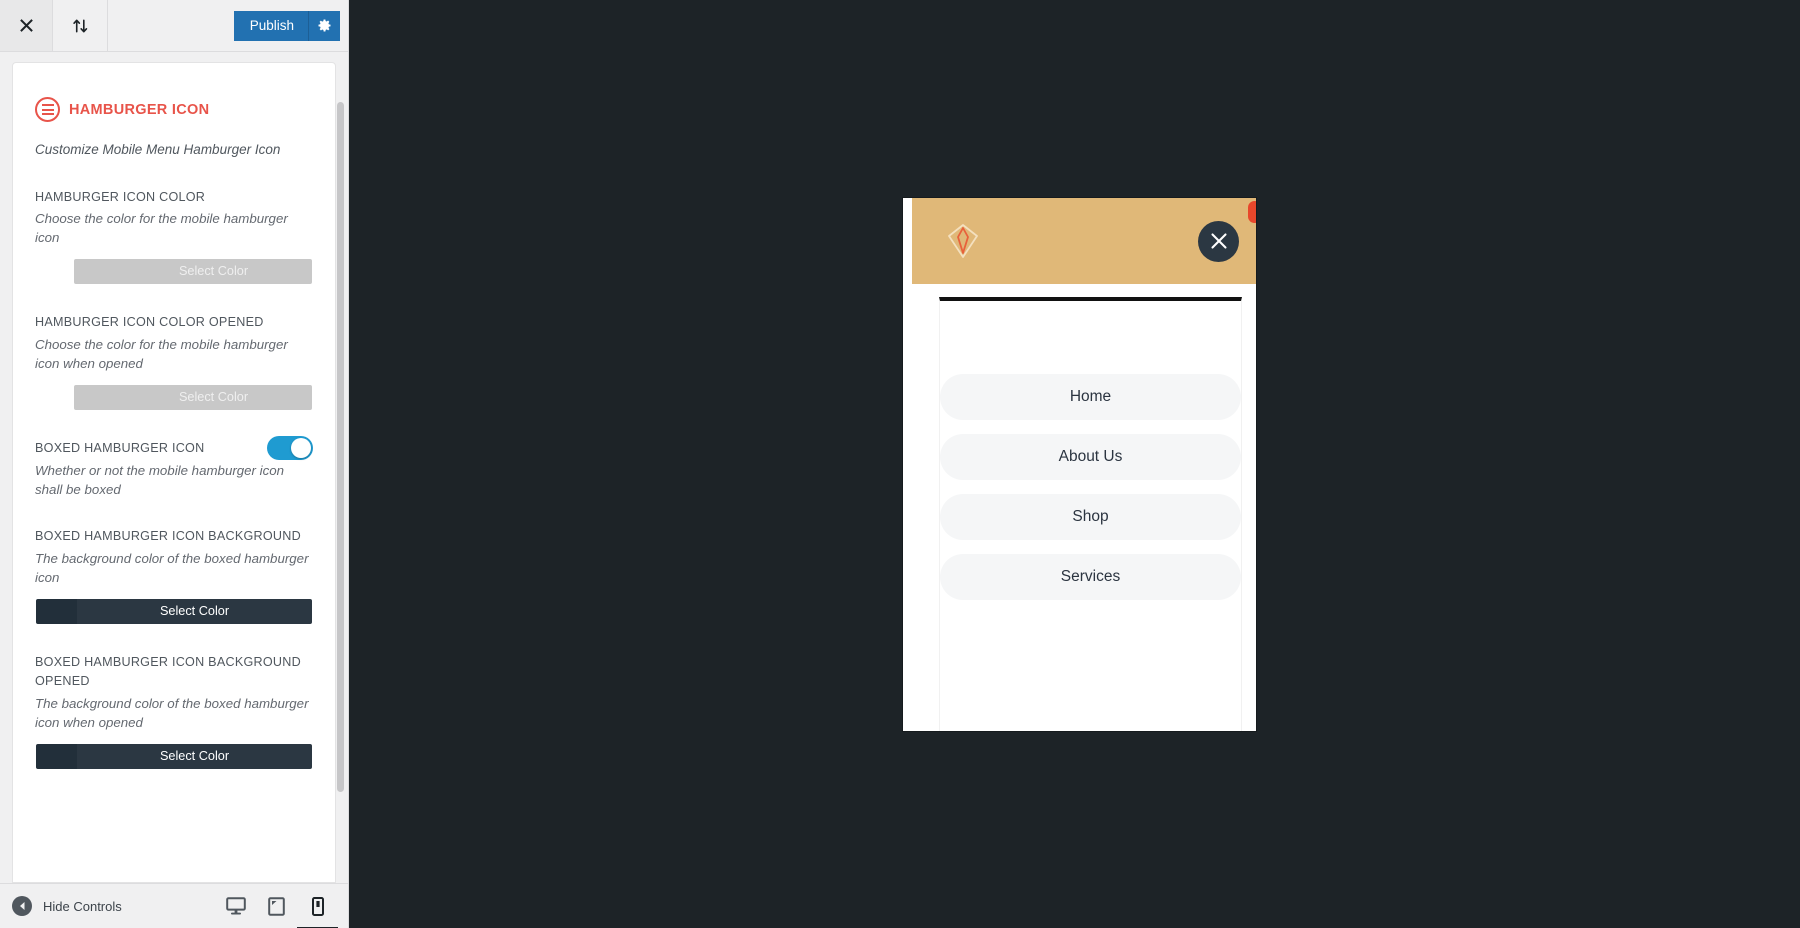 This screenshot has height=928, width=1800. What do you see at coordinates (907, 464) in the screenshot?
I see `preview-left-gutter` at bounding box center [907, 464].